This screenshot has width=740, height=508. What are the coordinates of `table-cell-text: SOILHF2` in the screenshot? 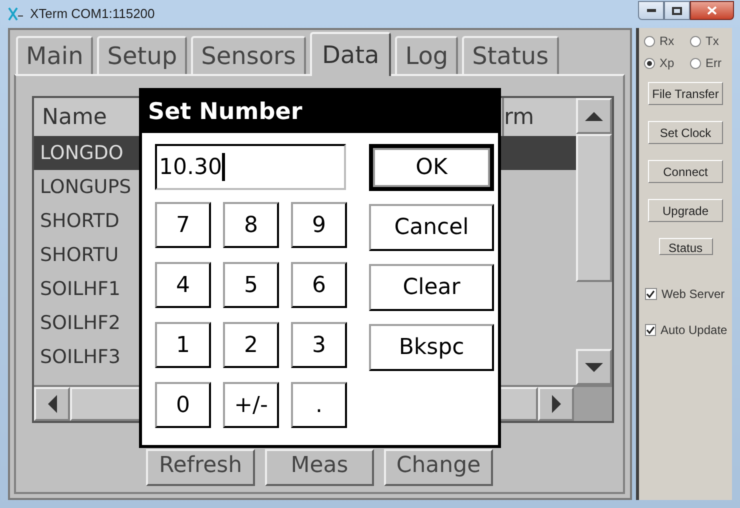 It's located at (80, 323).